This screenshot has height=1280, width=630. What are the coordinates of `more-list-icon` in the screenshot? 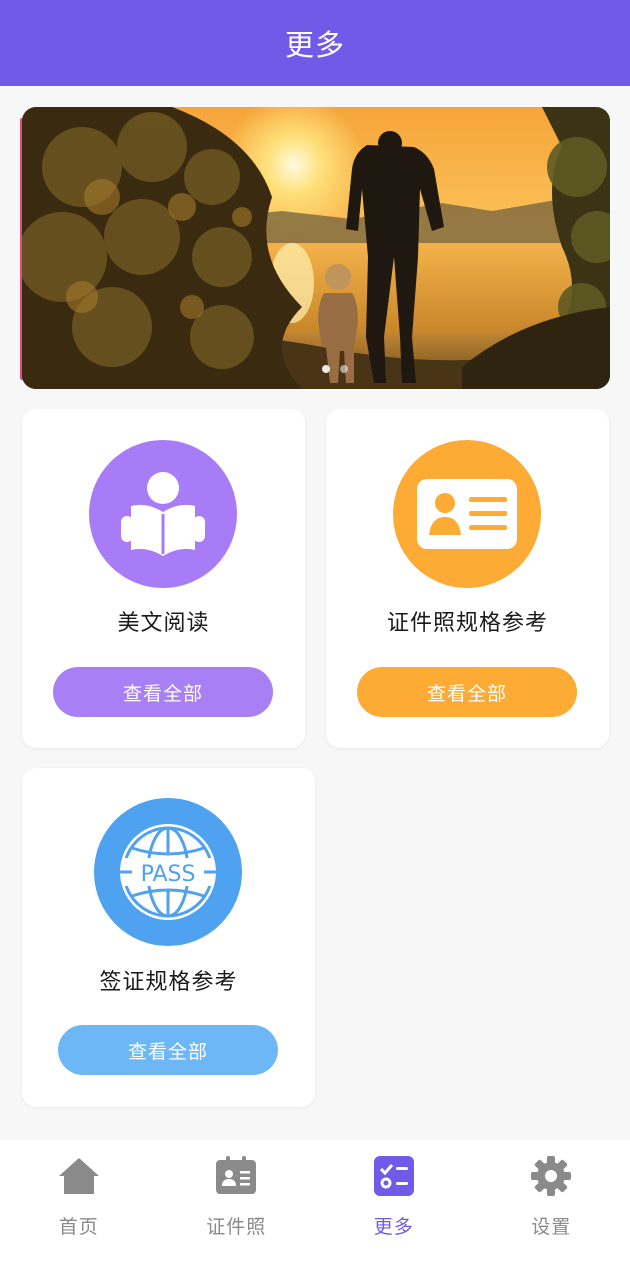 It's located at (393, 1176).